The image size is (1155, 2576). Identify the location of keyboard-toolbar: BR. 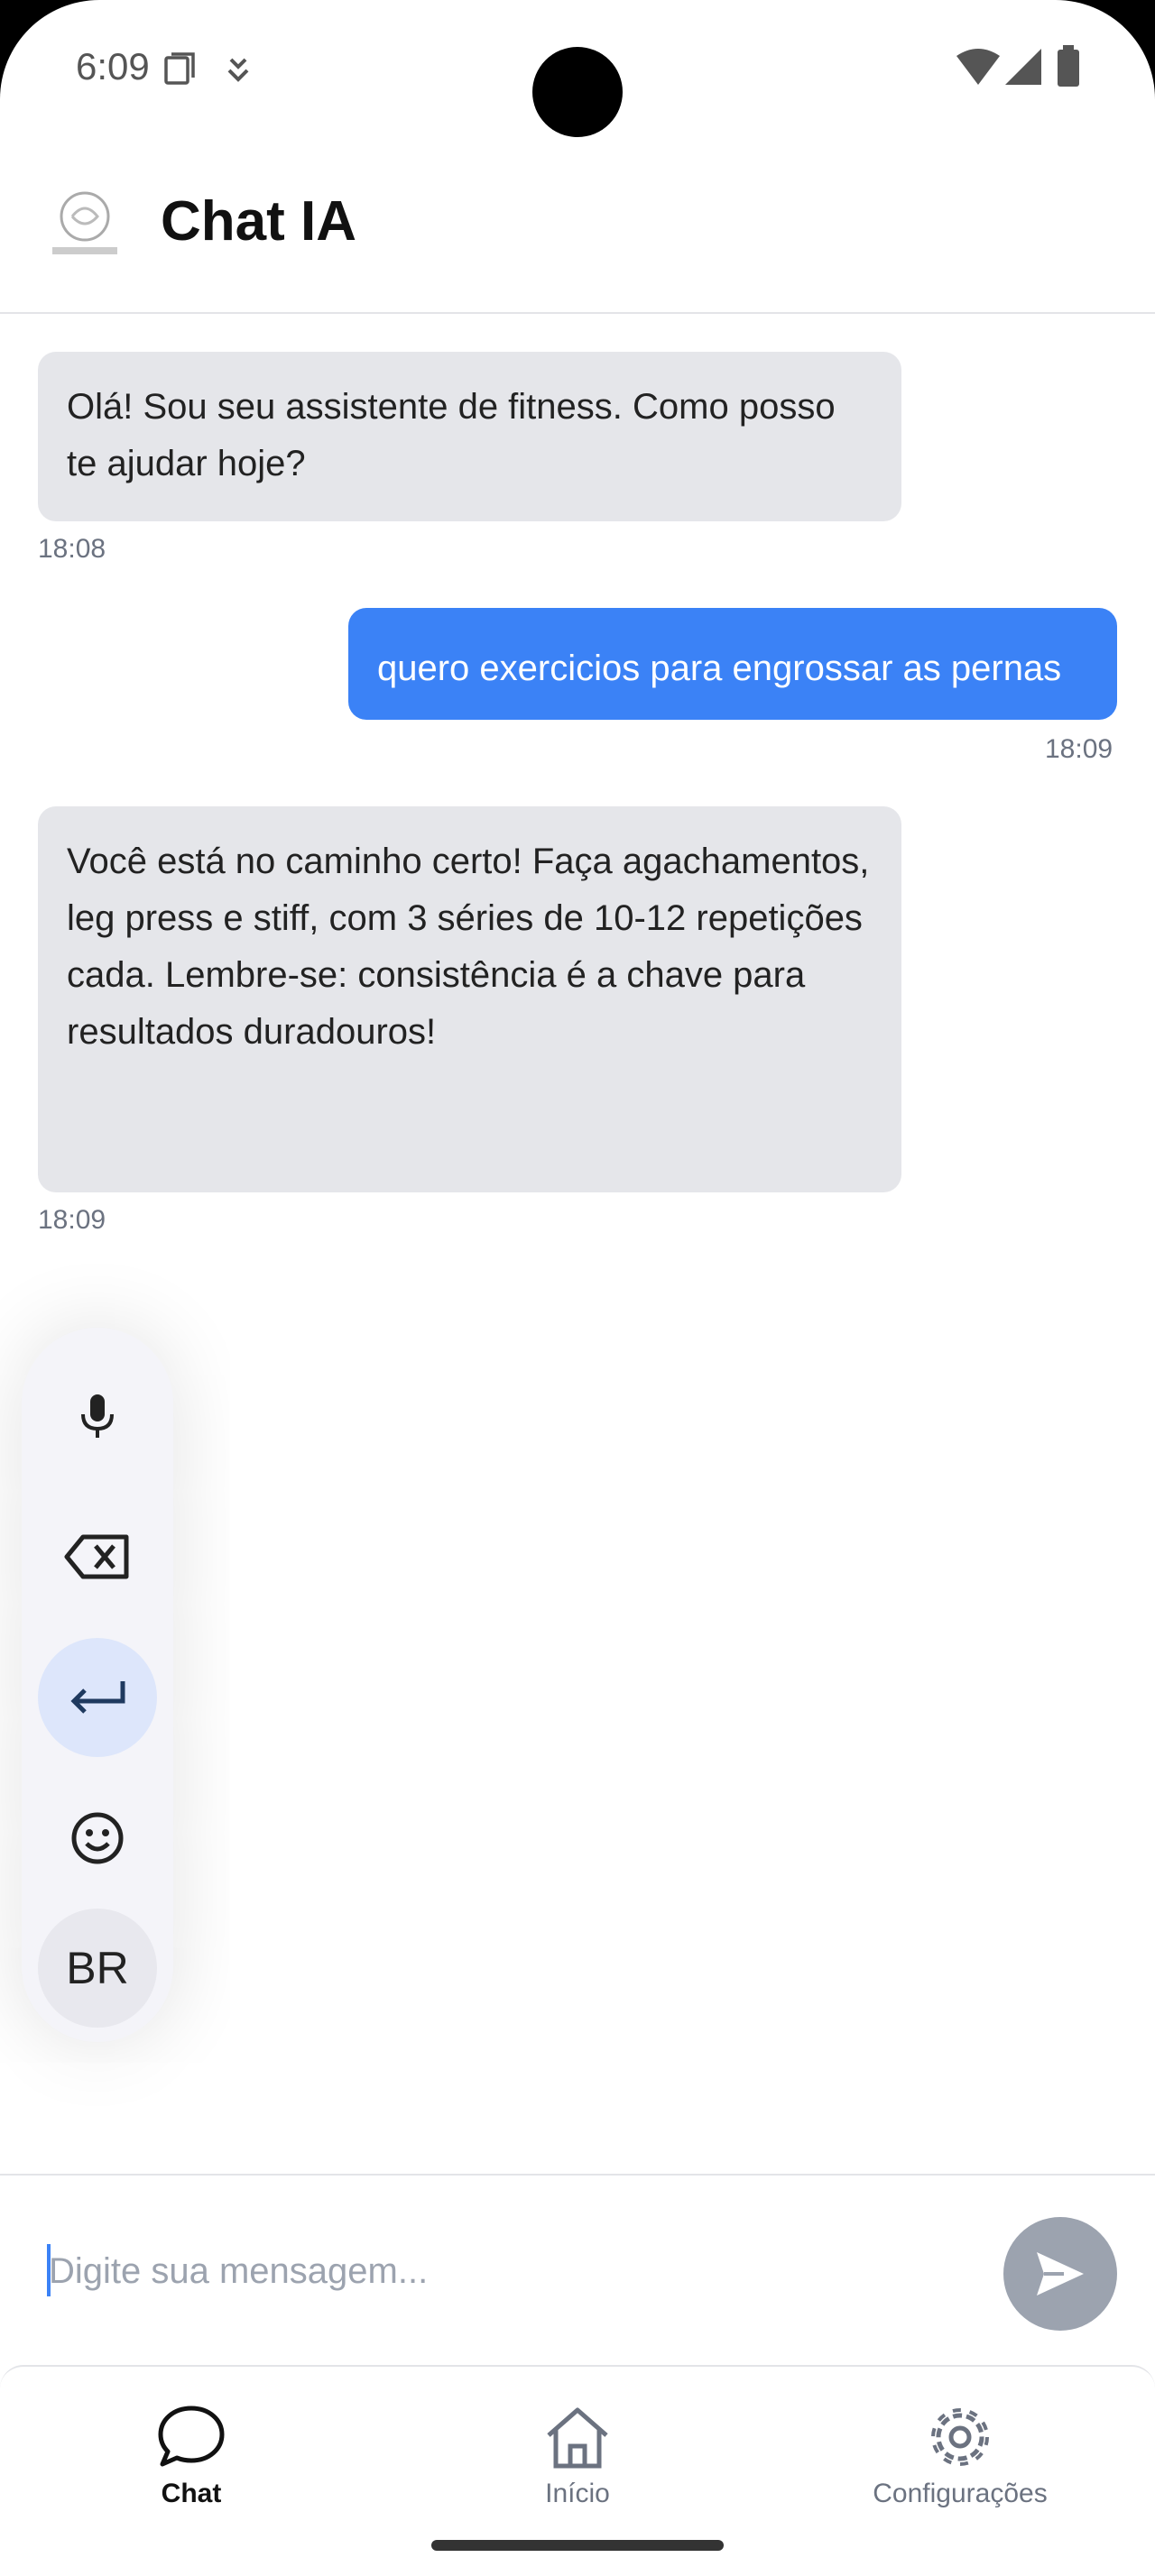
(97, 1685).